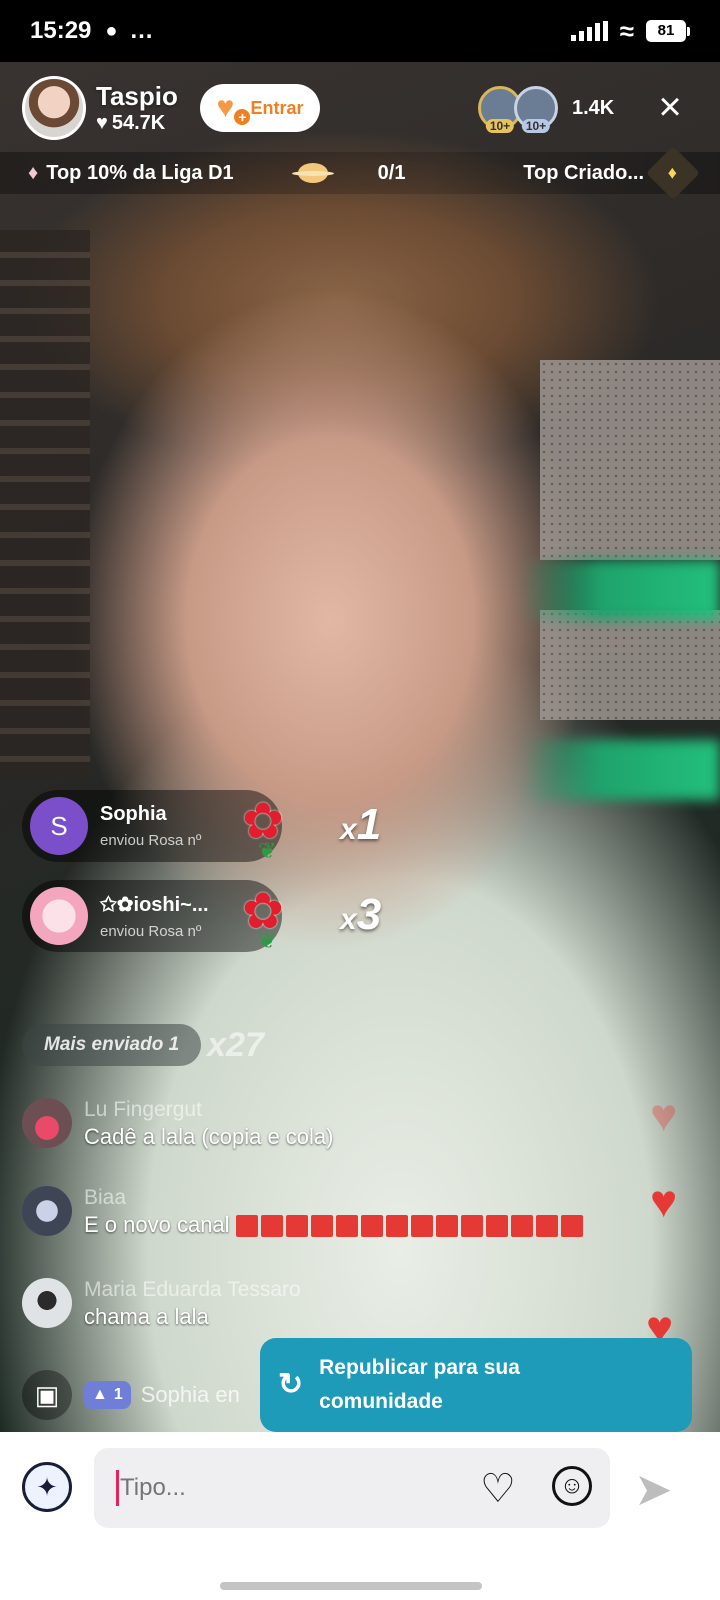  What do you see at coordinates (291, 1384) in the screenshot?
I see `repost-icon: ↻` at bounding box center [291, 1384].